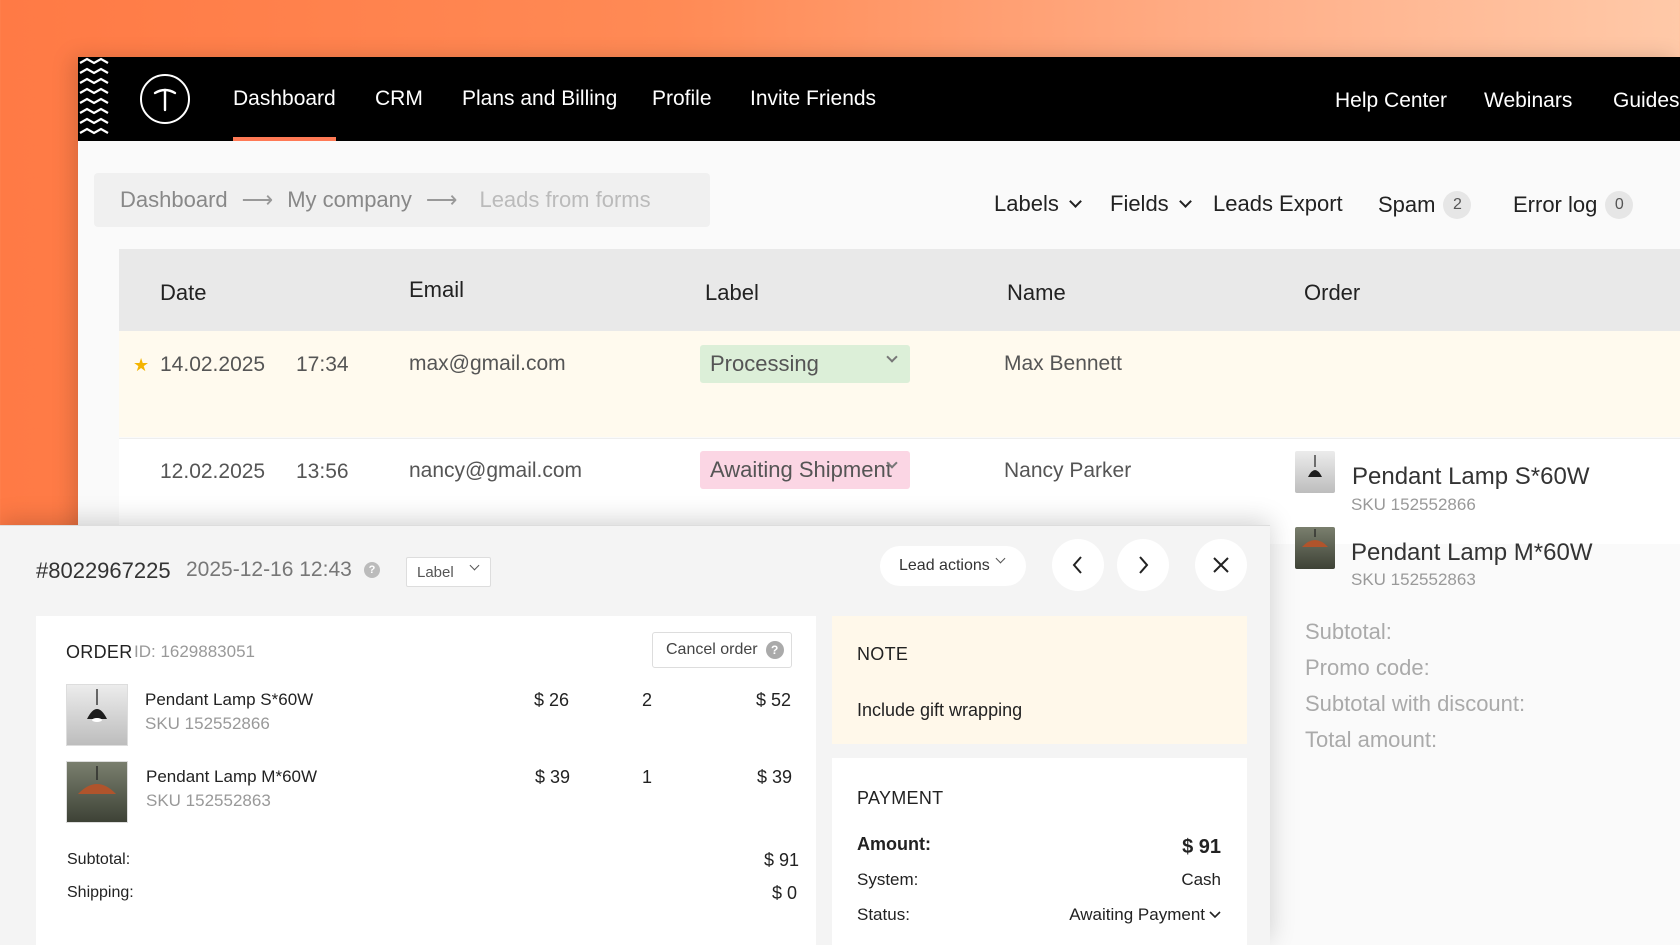  I want to click on order-number: #8022967225, so click(103, 570).